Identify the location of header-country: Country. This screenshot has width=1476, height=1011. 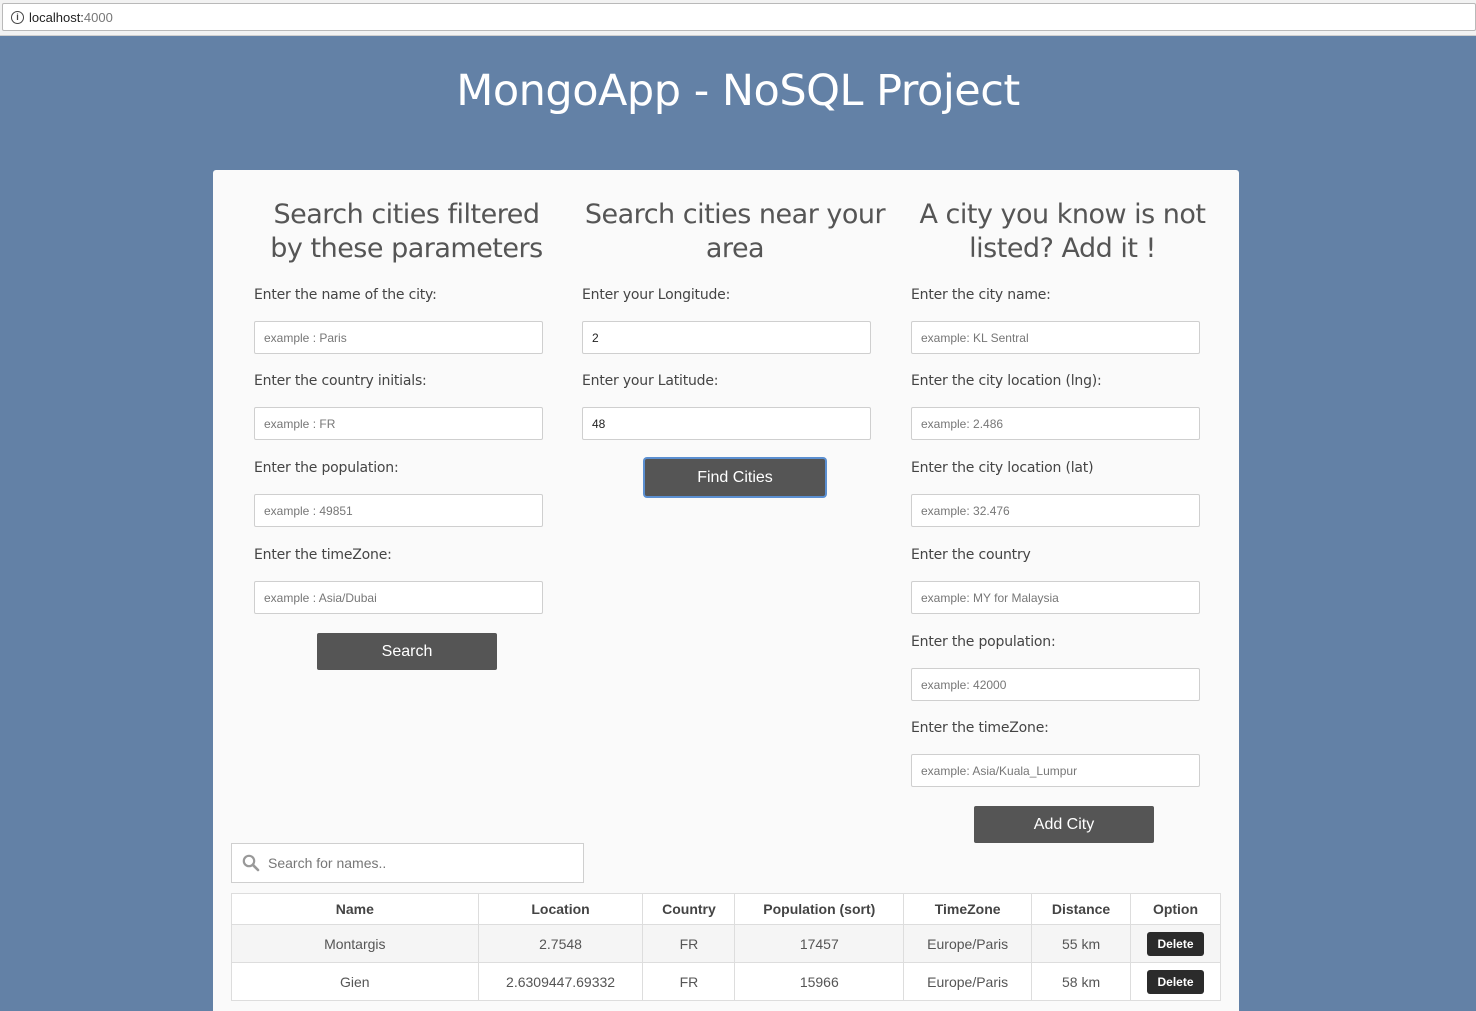
(689, 909).